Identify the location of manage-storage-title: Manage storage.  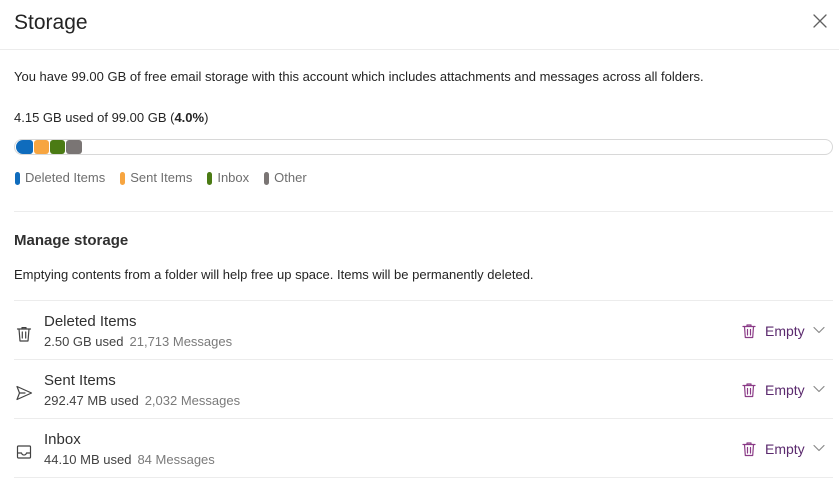
(71, 240).